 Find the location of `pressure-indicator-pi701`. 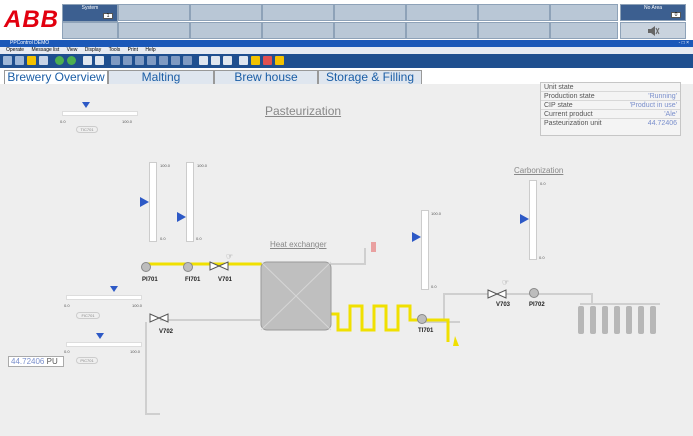

pressure-indicator-pi701 is located at coordinates (146, 267).